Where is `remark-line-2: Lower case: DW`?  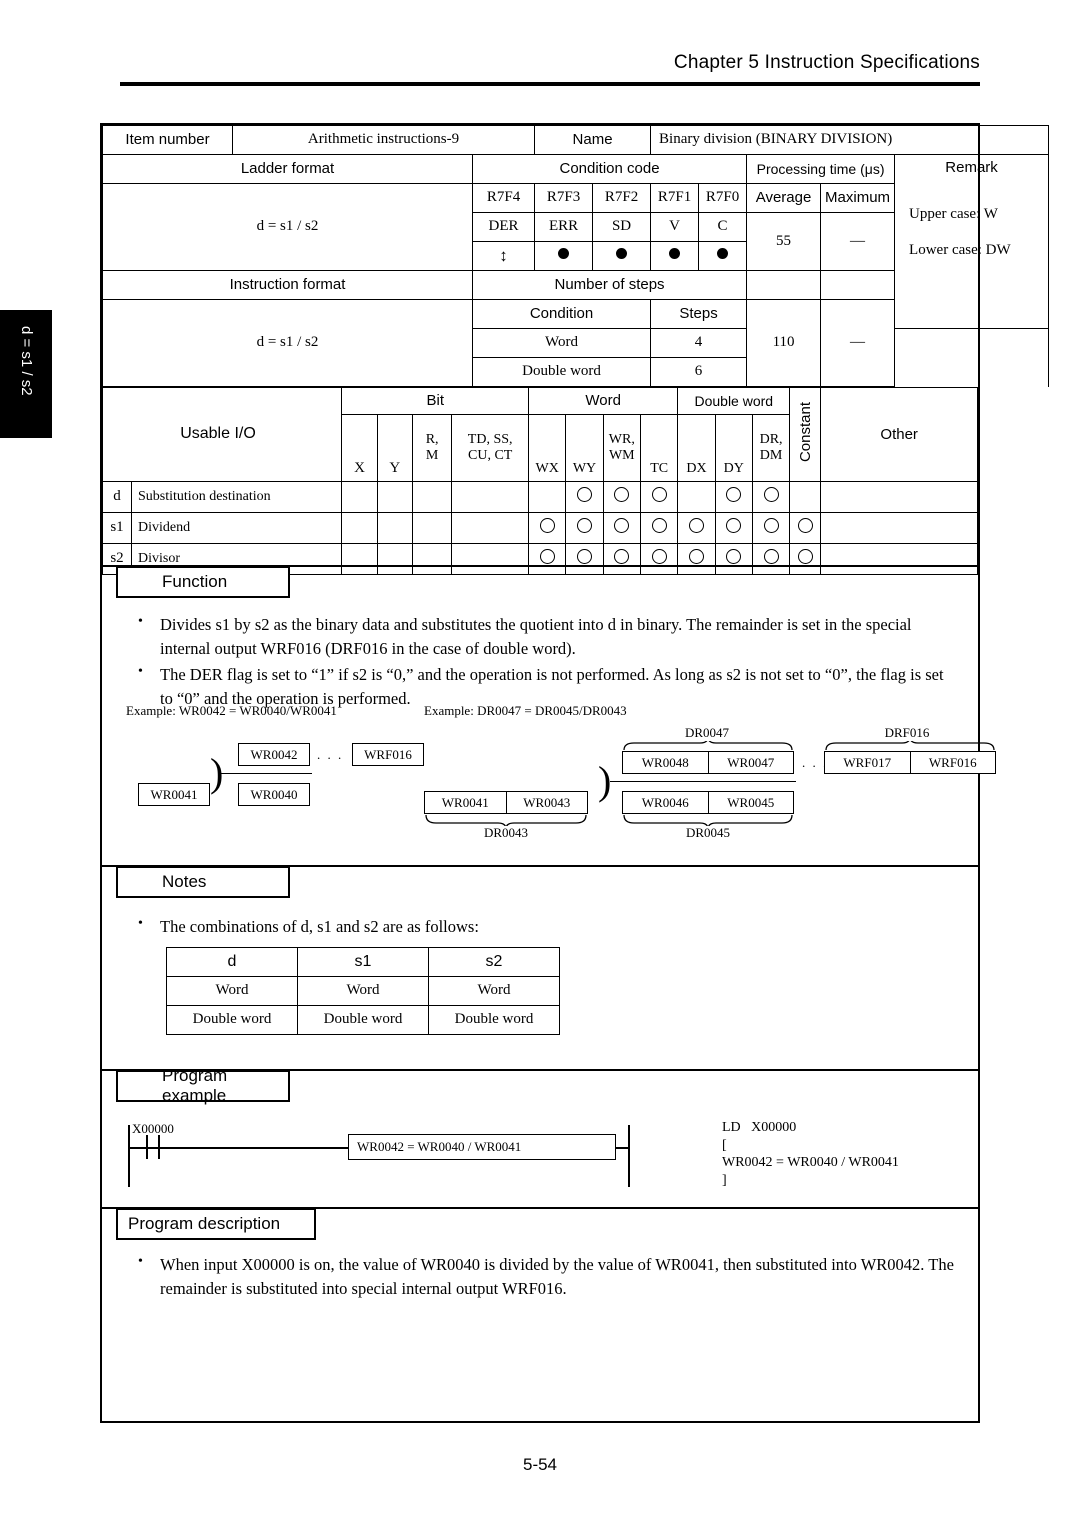
remark-line-2: Lower case: DW is located at coordinates (960, 249).